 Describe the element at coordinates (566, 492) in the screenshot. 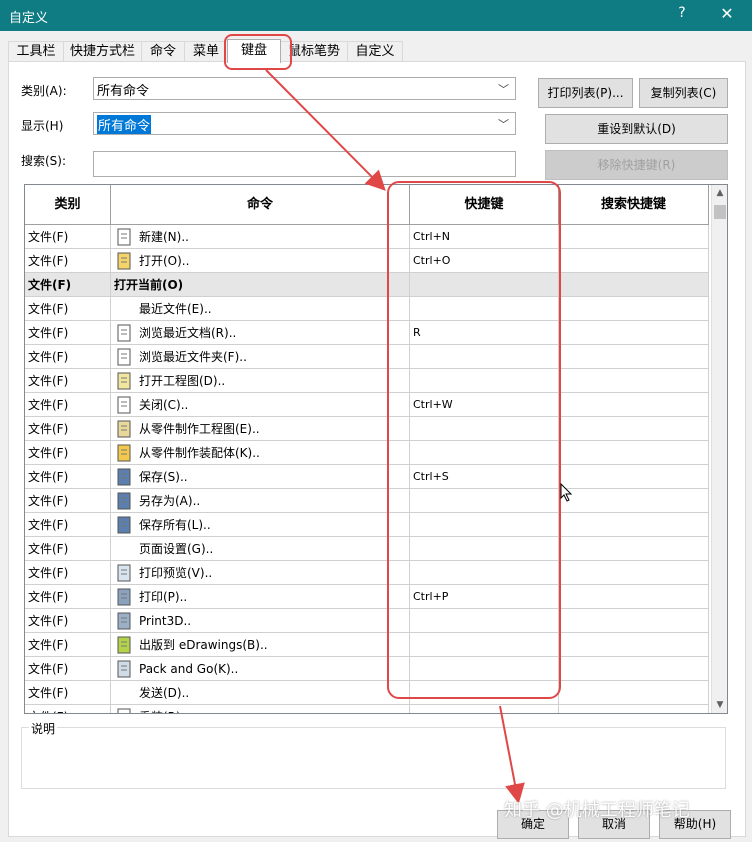

I see `mouse-cursor-icon` at that location.